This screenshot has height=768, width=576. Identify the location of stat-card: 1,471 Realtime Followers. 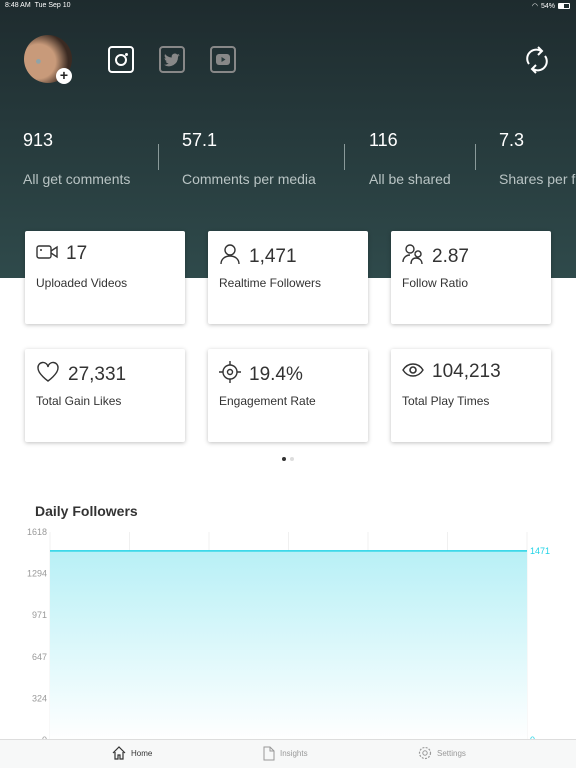
(288, 277).